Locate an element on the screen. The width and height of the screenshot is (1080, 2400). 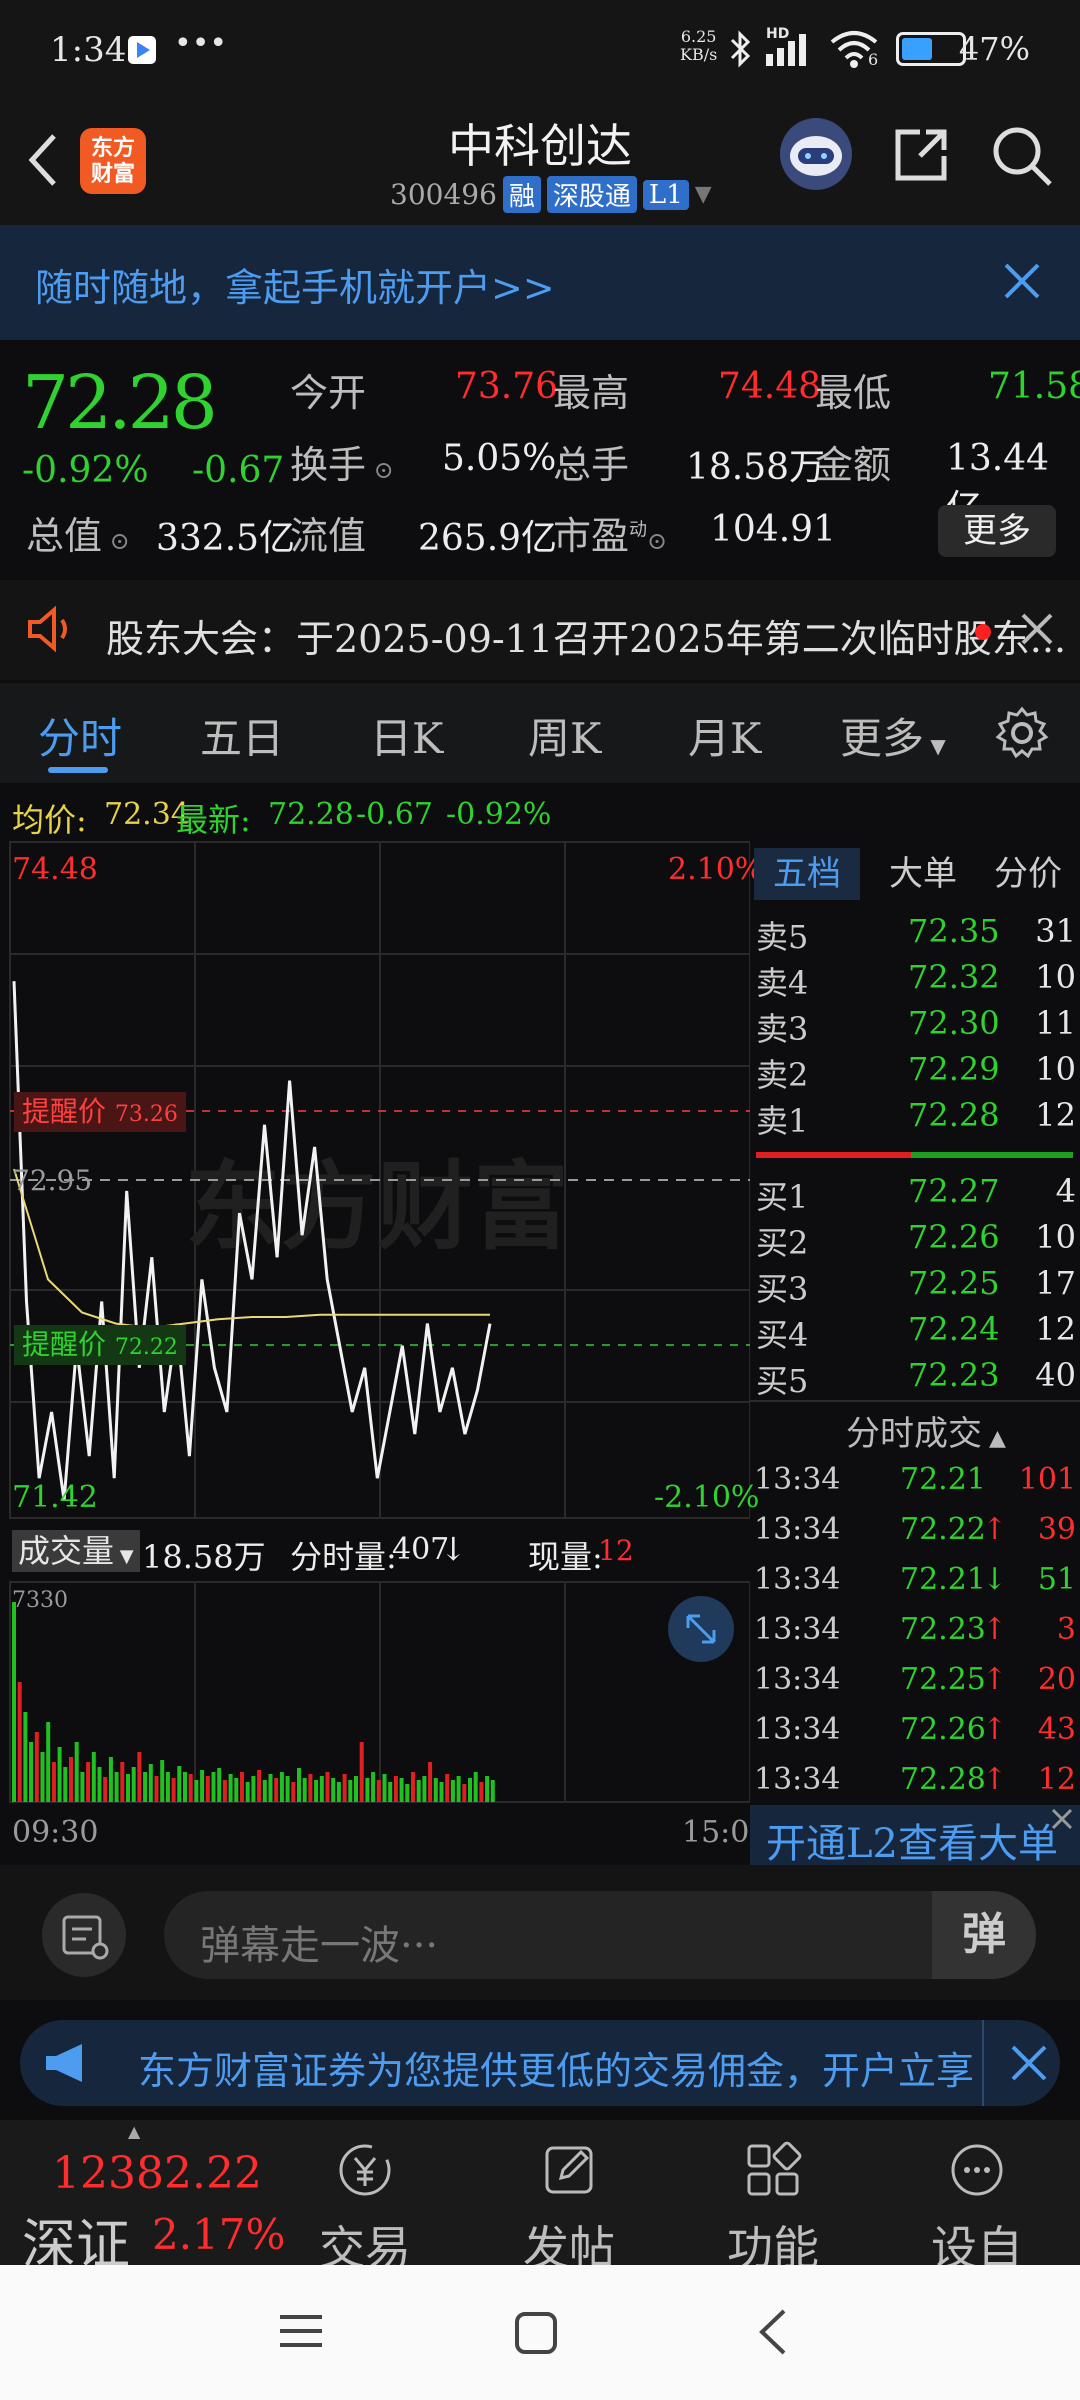
level-label: 买5 is located at coordinates (782, 1381).